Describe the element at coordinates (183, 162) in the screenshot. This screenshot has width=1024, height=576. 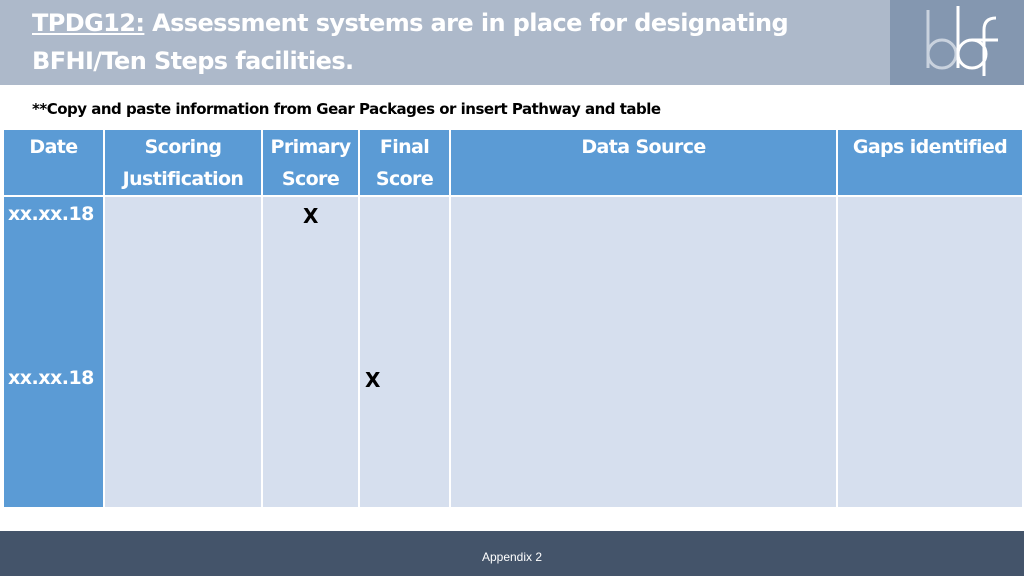
I see `column-header-scoring-justification: Scoring Justification` at that location.